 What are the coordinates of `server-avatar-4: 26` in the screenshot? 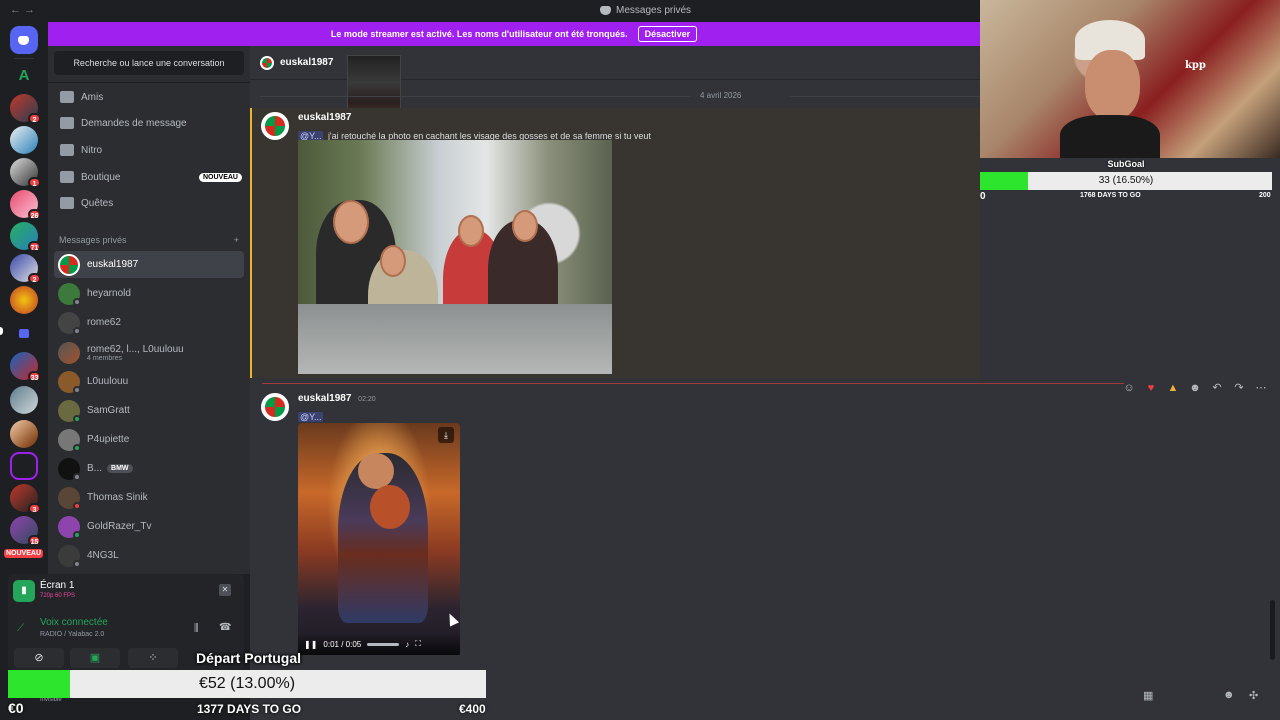 It's located at (25, 205).